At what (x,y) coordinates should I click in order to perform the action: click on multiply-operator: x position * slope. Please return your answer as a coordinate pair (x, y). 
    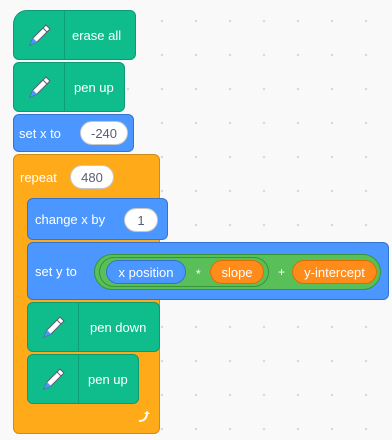
    Looking at the image, I should click on (184, 272).